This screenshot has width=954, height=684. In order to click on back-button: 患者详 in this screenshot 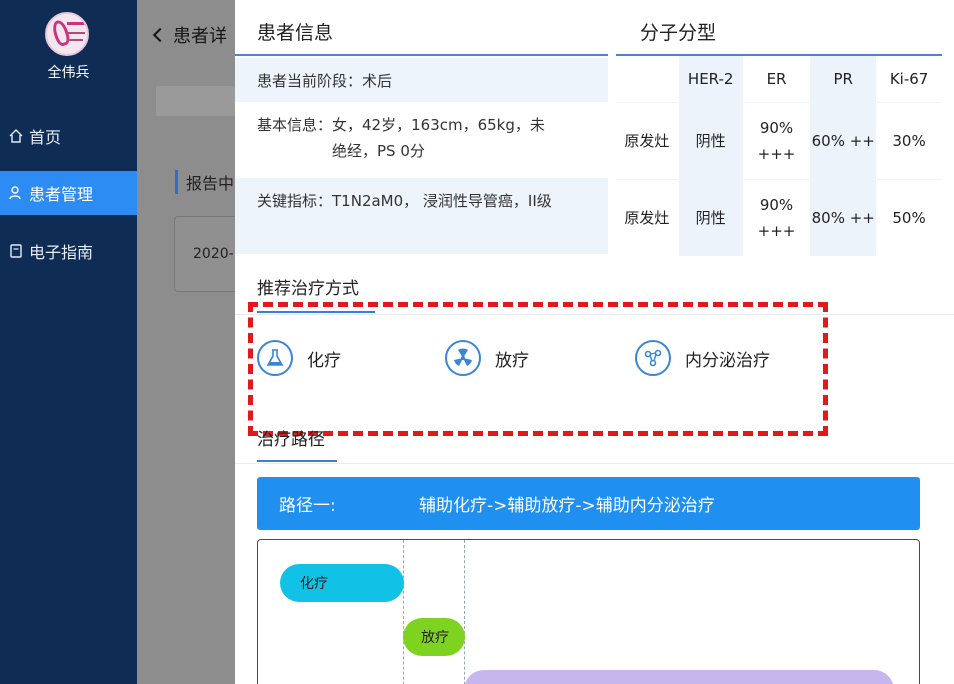, I will do `click(189, 35)`.